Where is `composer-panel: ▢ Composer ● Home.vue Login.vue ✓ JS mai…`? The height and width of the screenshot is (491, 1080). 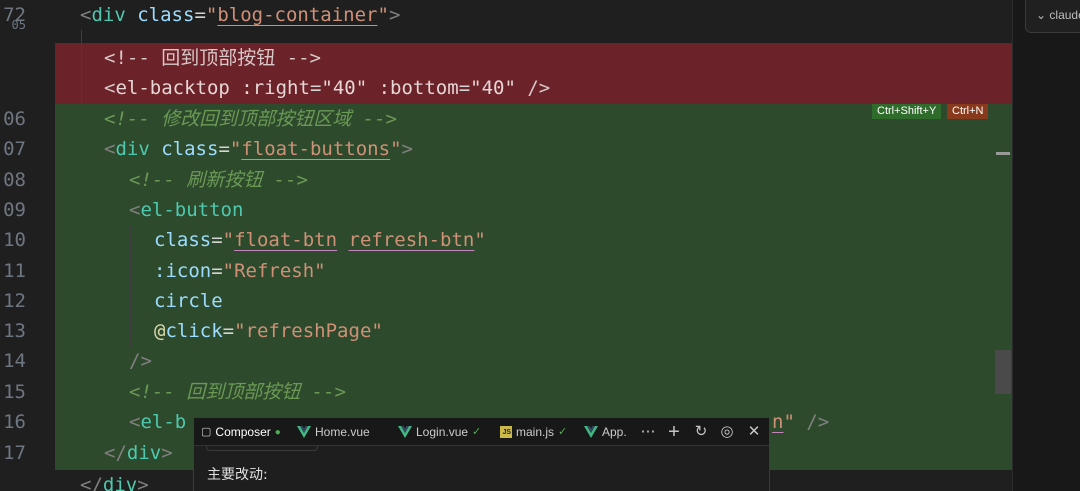
composer-panel: ▢ Composer ● Home.vue Login.vue ✓ JS mai… is located at coordinates (481, 454).